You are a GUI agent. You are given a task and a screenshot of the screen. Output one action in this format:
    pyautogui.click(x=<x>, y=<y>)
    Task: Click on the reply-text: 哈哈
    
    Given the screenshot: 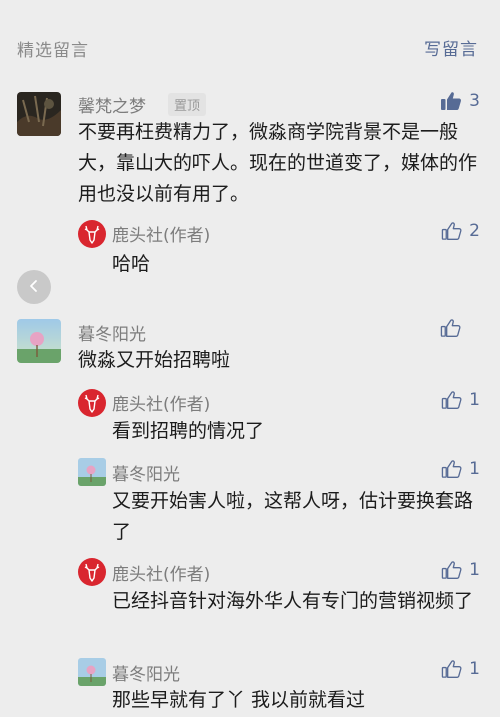 What is the action you would take?
    pyautogui.click(x=131, y=264)
    